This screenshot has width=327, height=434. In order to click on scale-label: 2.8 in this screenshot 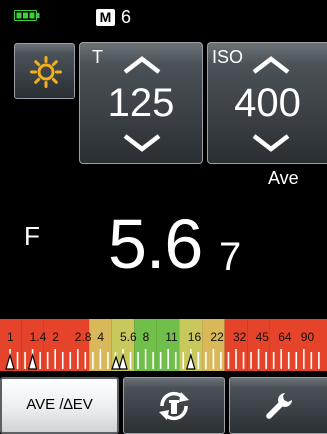, I will do `click(83, 337)`.